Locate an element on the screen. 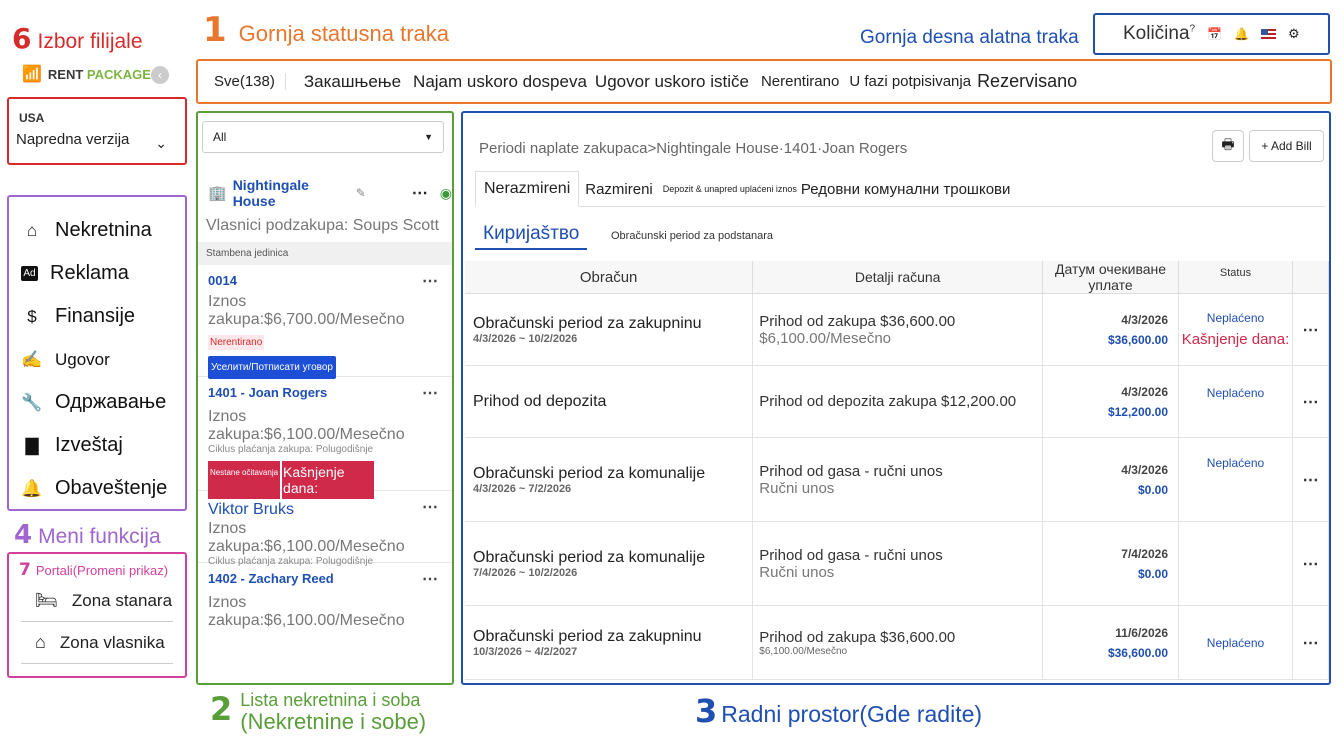  menu-item-reklama: Ad Reklama is located at coordinates (97, 273).